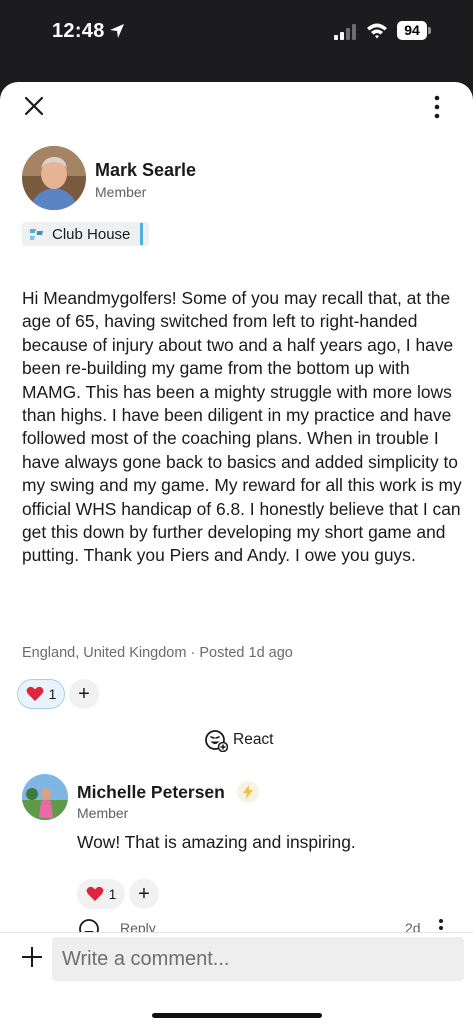  I want to click on author-avatar, so click(54, 178).